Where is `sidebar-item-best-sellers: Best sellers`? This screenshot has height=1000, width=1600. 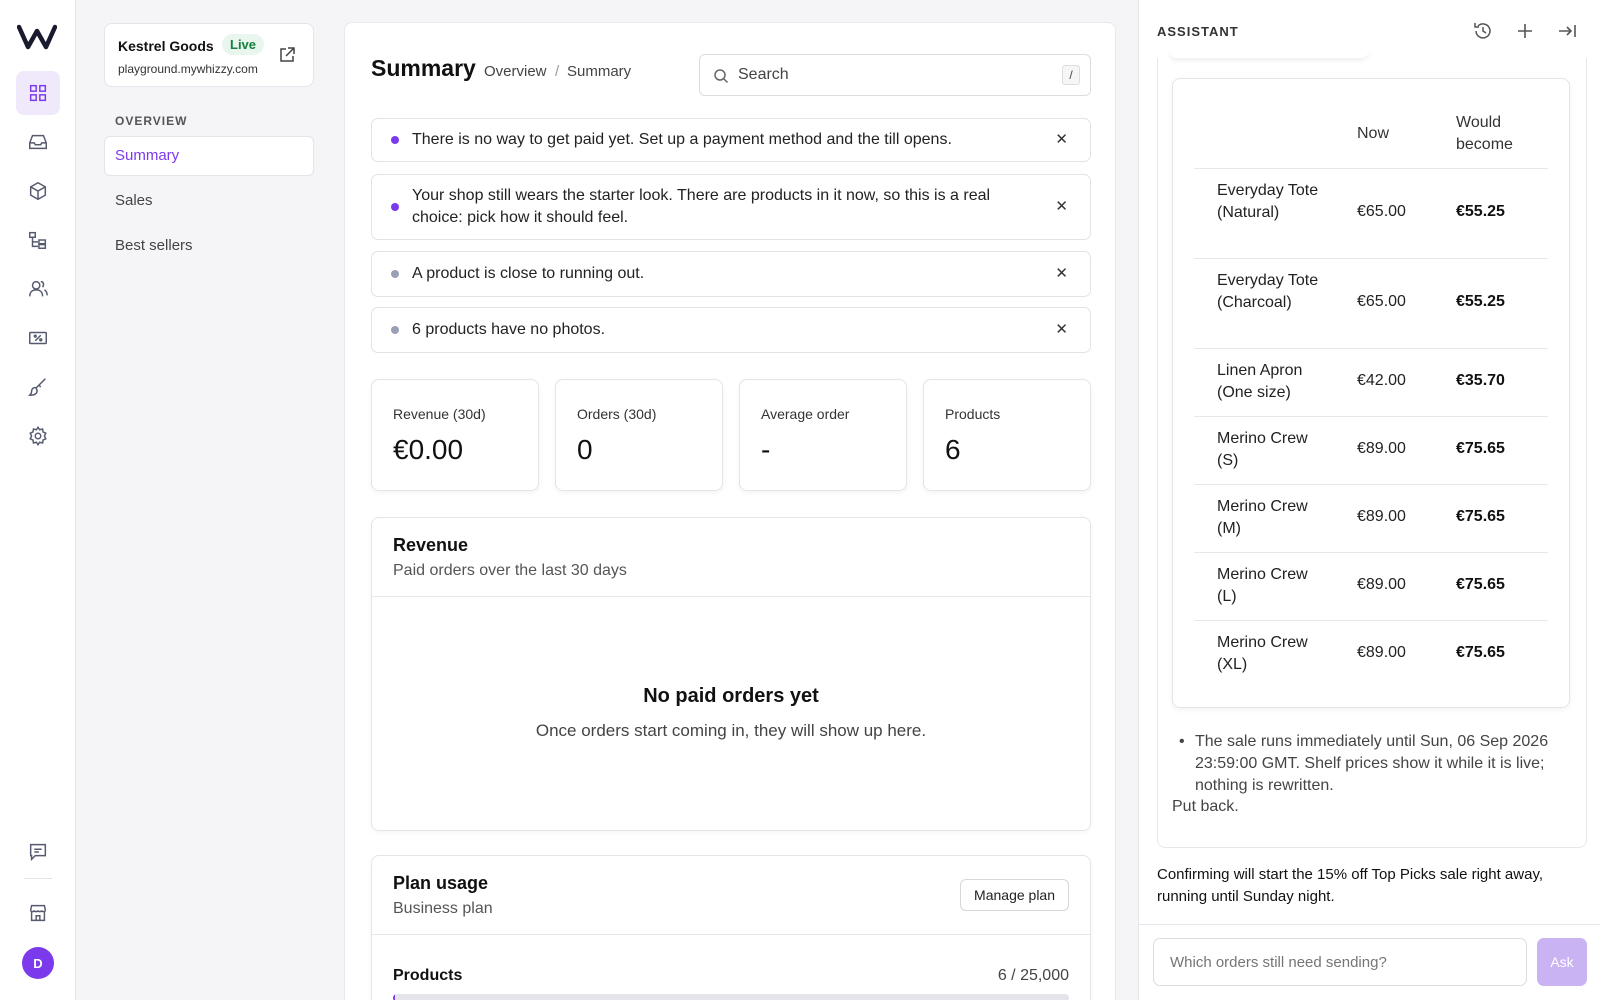
sidebar-item-best-sellers: Best sellers is located at coordinates (209, 246).